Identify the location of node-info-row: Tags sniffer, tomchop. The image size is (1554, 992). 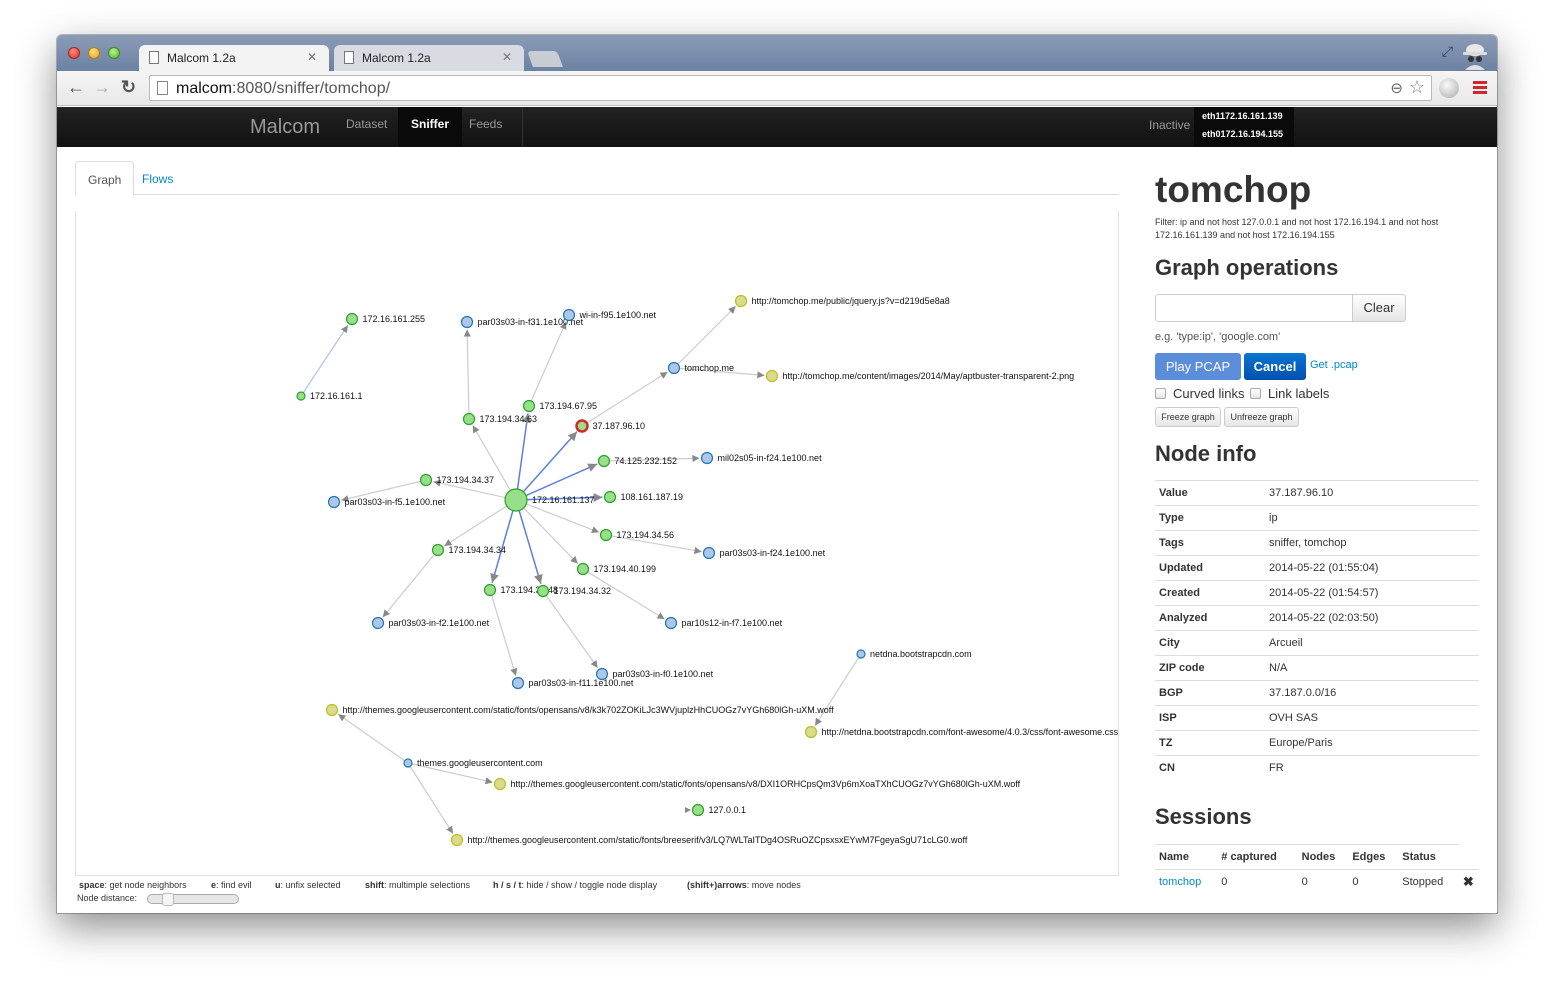
(1317, 543).